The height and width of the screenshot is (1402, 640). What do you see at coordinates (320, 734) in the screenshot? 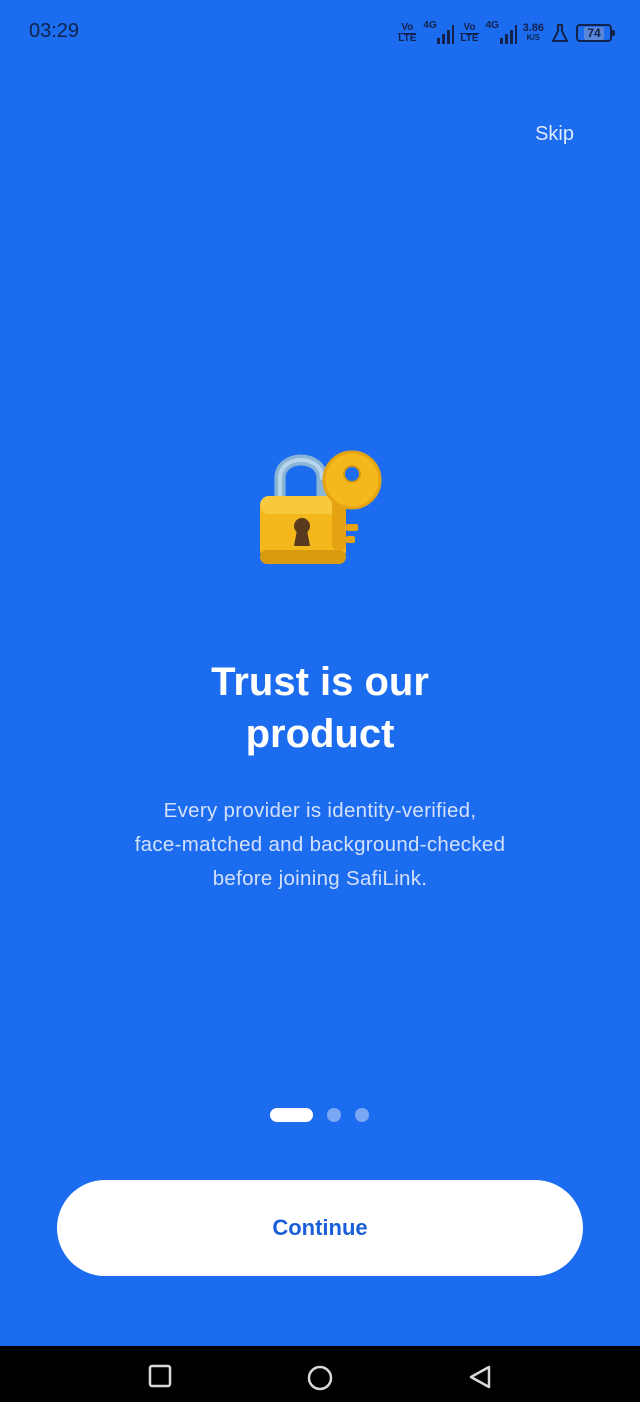
I see `title-line: product` at bounding box center [320, 734].